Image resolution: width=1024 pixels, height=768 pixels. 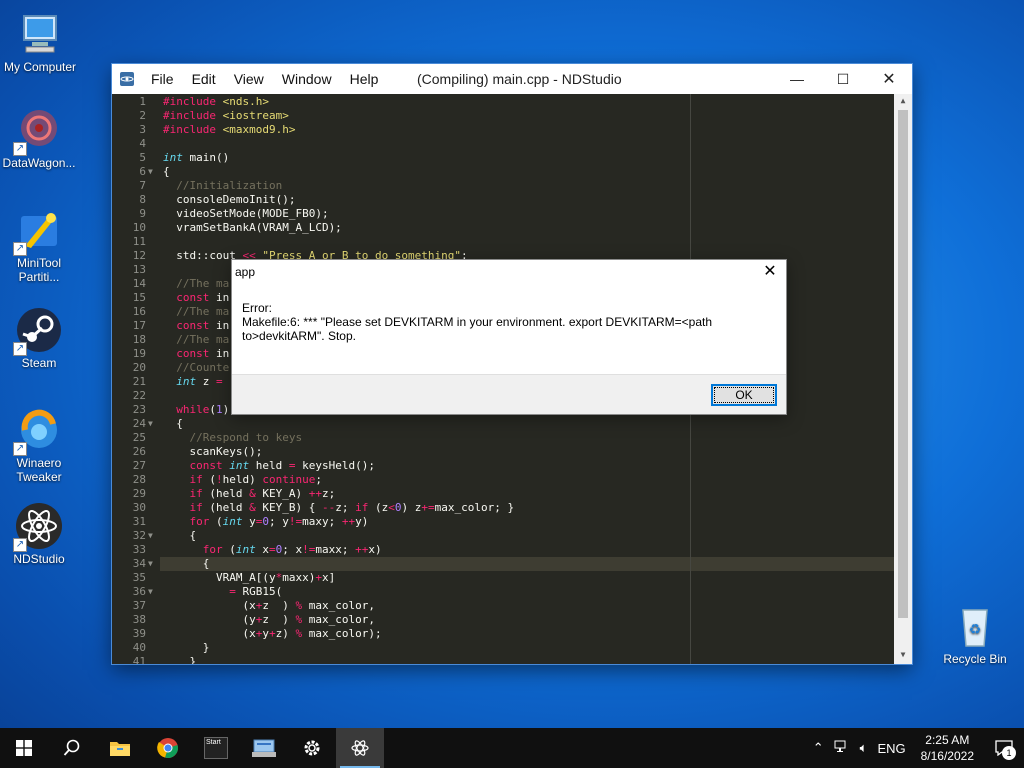 I want to click on code-line: videoSetMode(MODE_FB0);, so click(x=245, y=214).